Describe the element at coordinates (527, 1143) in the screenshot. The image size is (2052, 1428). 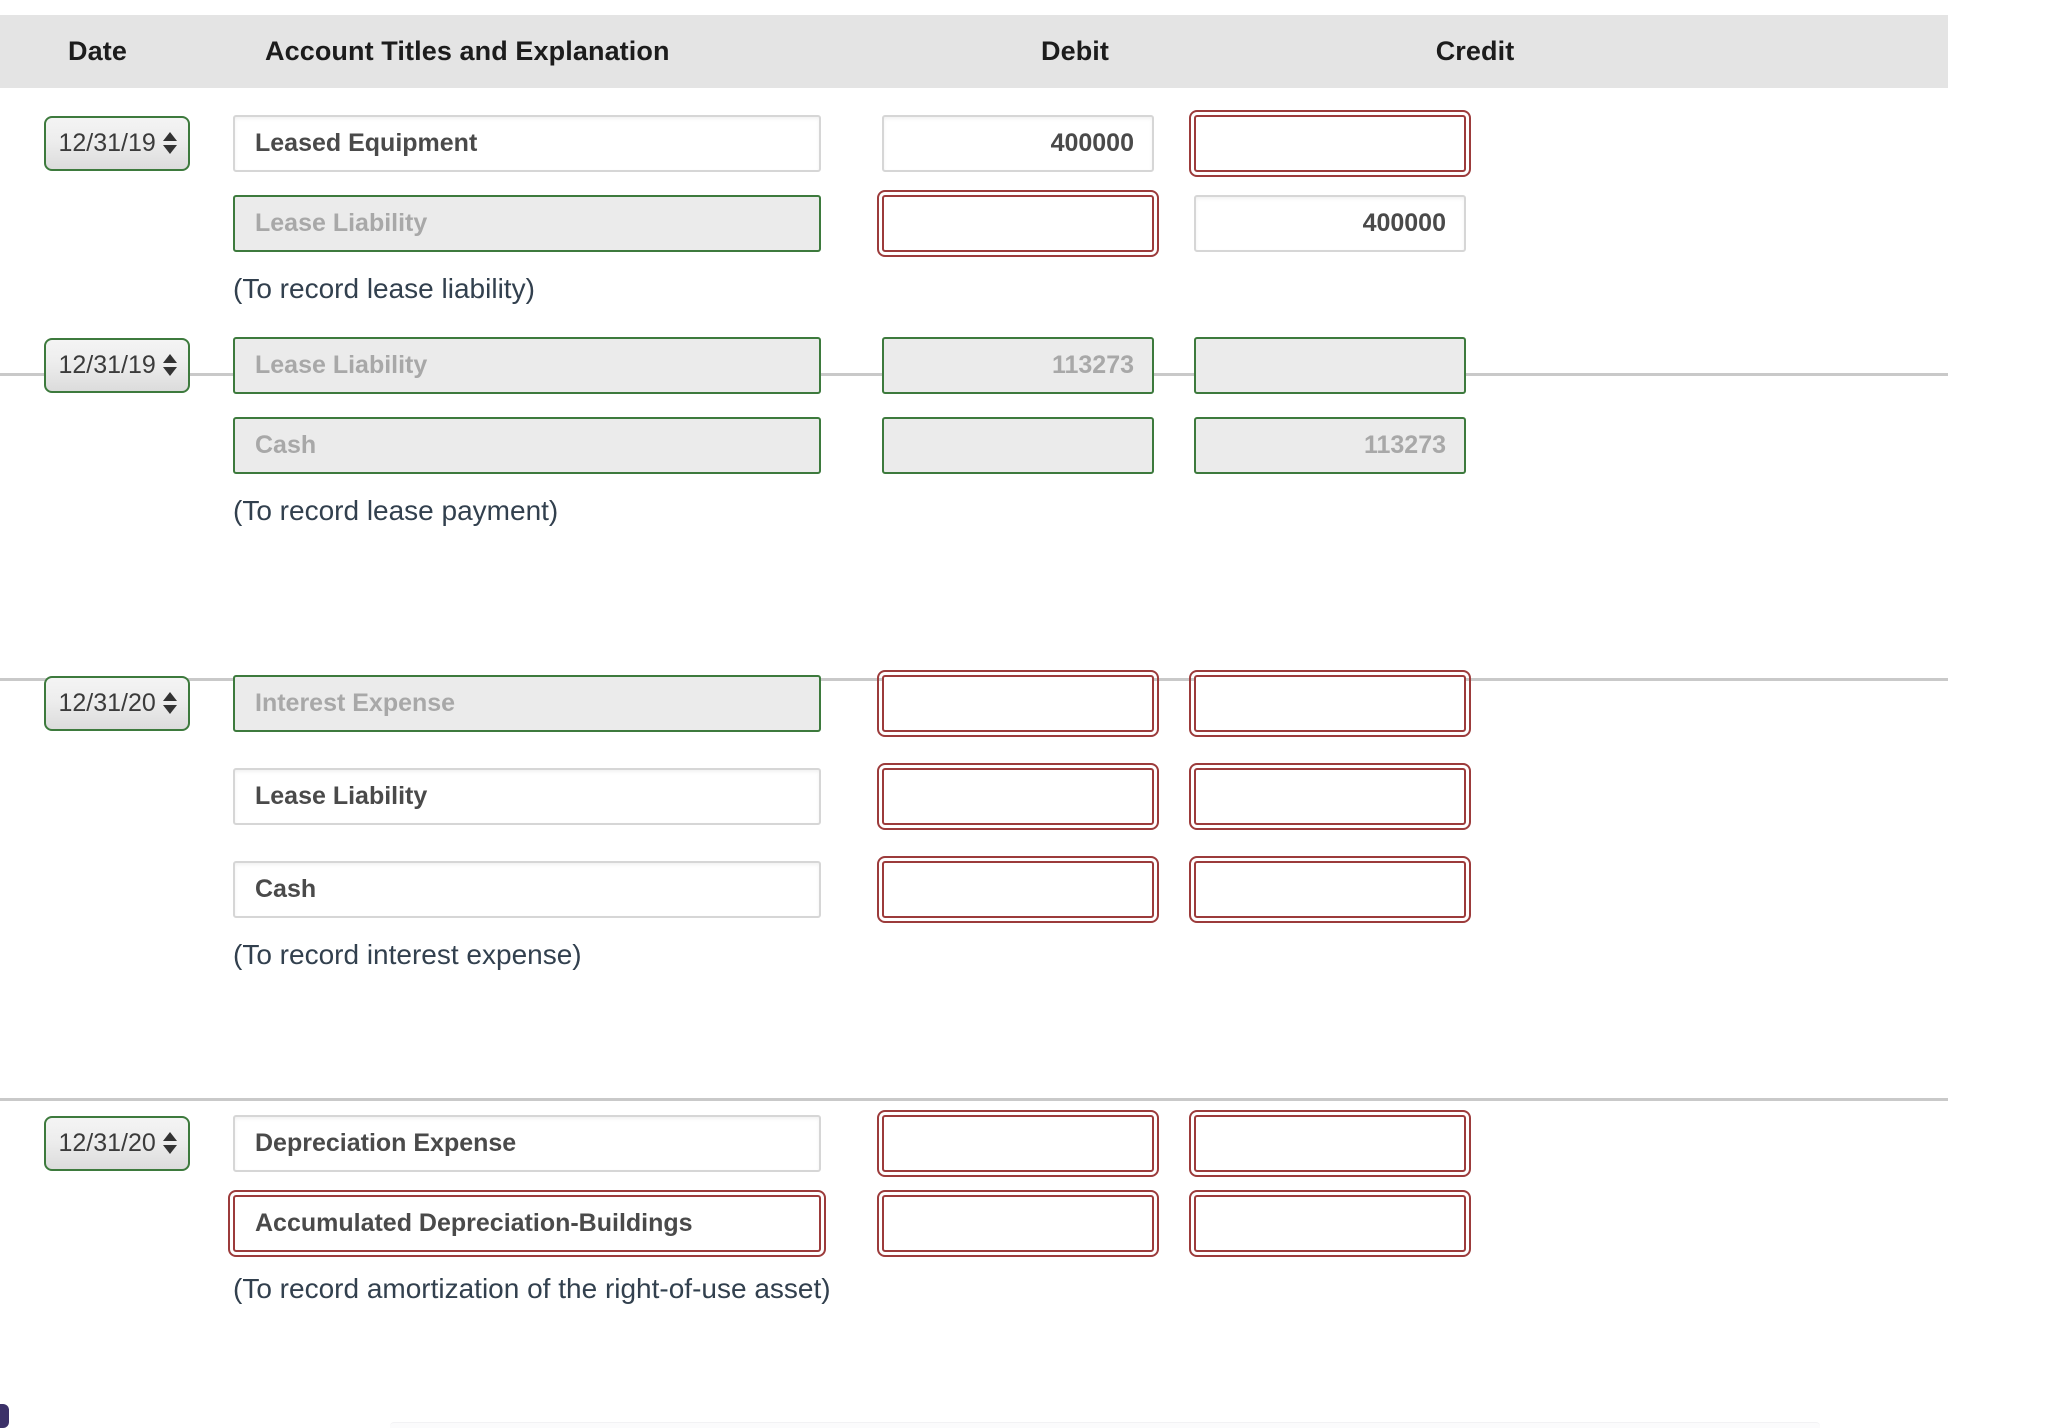
I see `account-title-input: Depreciation Expense` at that location.